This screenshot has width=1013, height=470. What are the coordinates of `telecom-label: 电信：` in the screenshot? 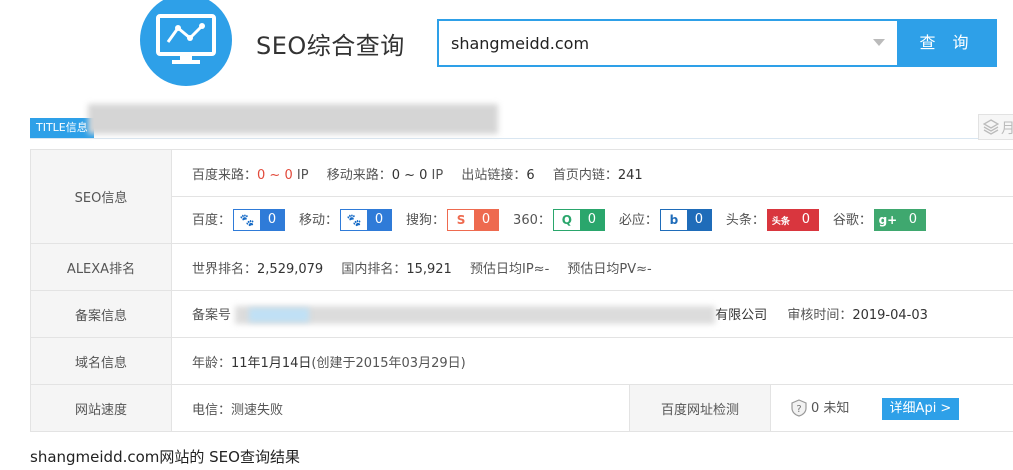 It's located at (212, 410).